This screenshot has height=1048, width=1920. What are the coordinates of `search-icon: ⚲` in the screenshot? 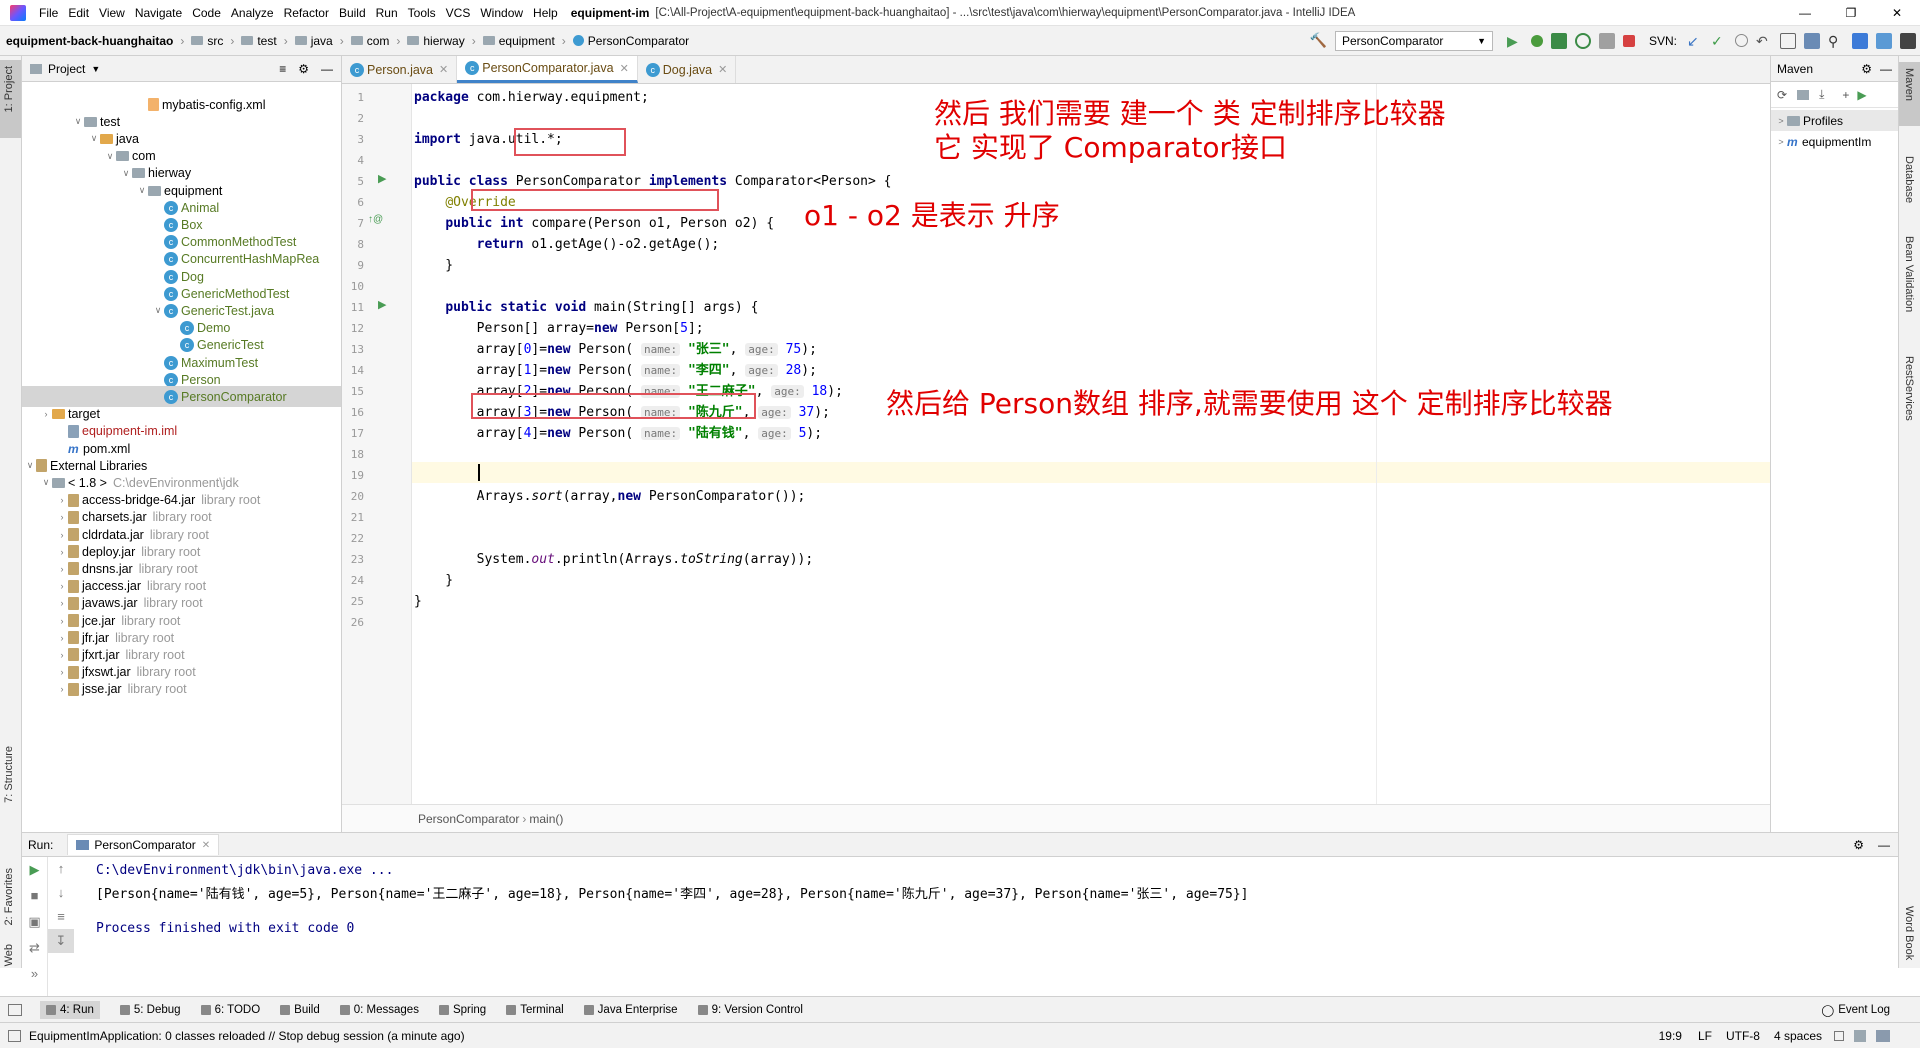 It's located at (1836, 41).